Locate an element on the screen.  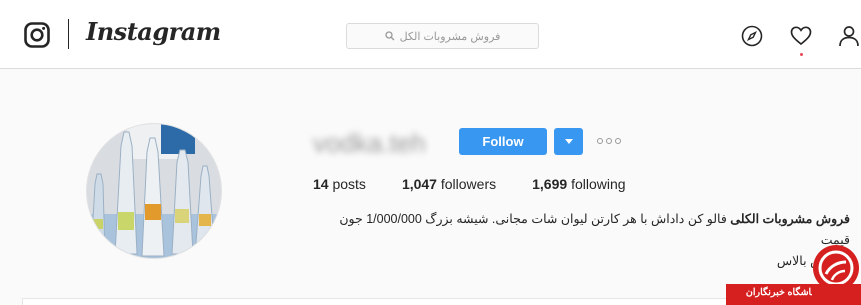
profile-username: vodka.teh is located at coordinates (369, 143).